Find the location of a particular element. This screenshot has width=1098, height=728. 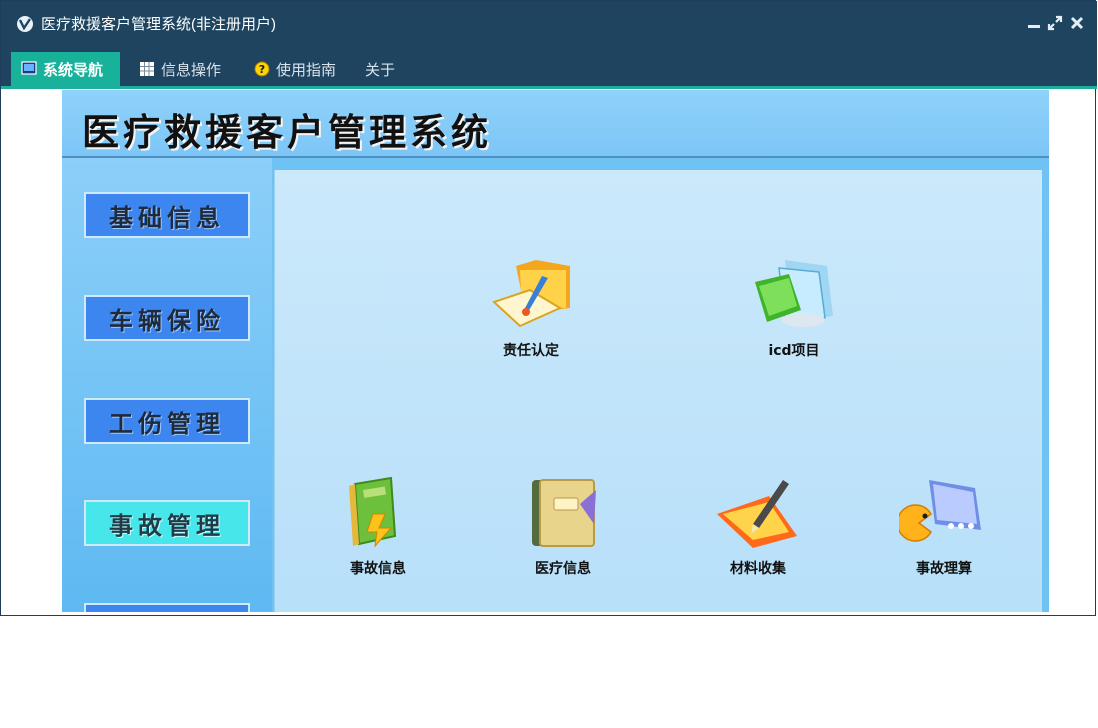

sidebar-item-label: 基础信息 is located at coordinates (167, 217).